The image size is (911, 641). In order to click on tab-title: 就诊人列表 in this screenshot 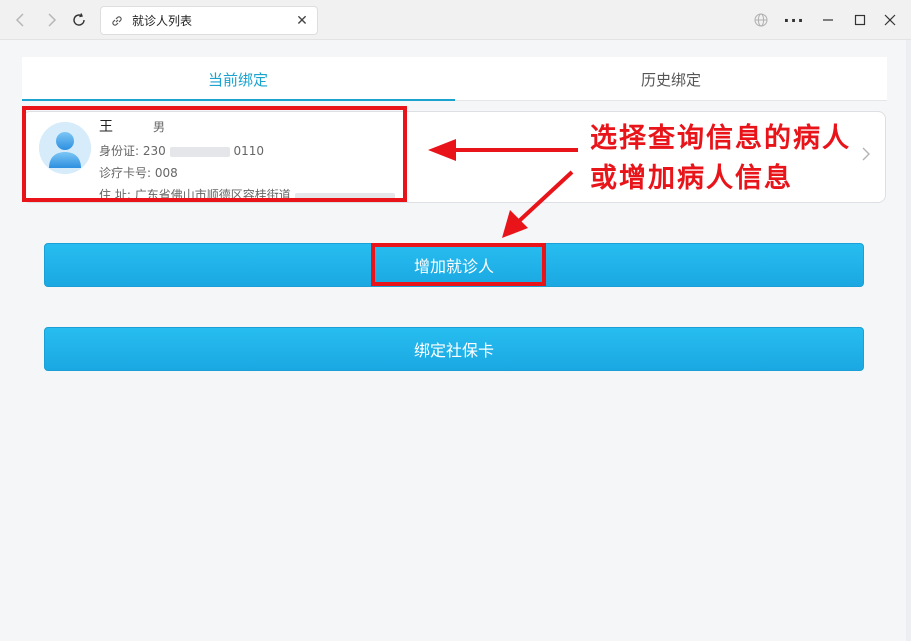, I will do `click(162, 21)`.